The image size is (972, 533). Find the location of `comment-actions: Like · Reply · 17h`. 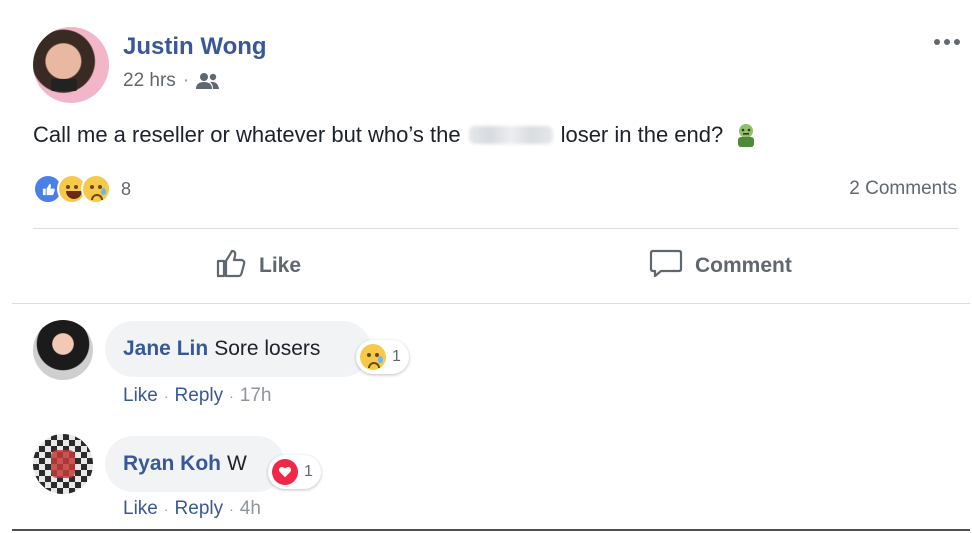

comment-actions: Like · Reply · 17h is located at coordinates (197, 396).